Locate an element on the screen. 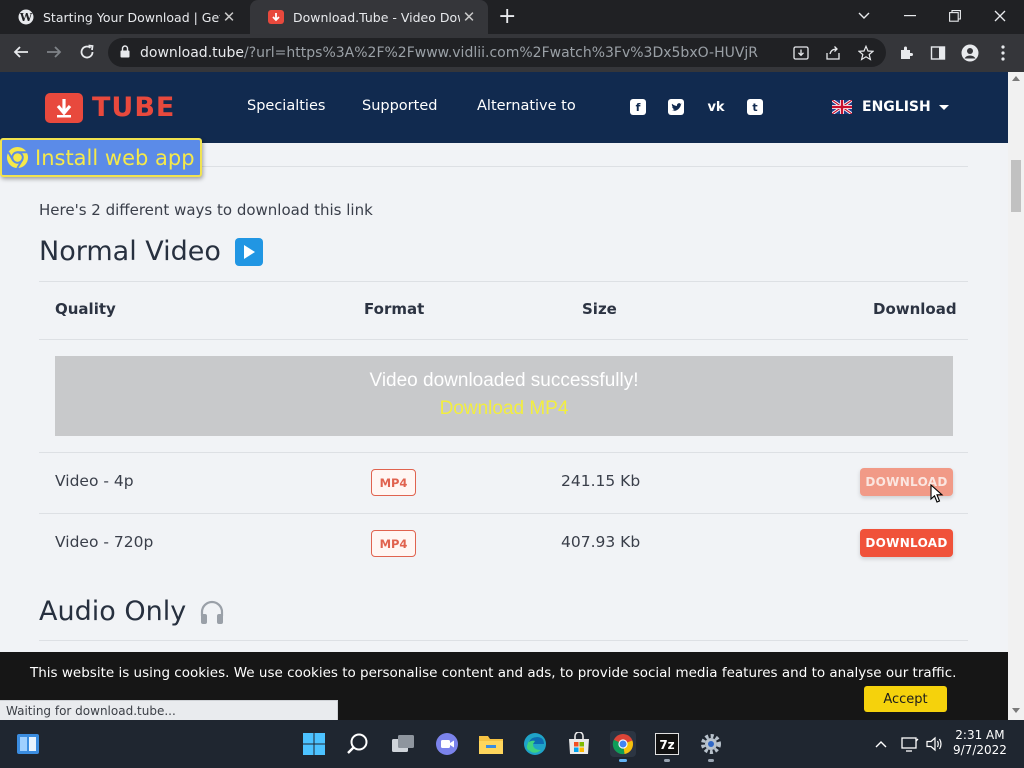  side-panel-icon is located at coordinates (938, 53).